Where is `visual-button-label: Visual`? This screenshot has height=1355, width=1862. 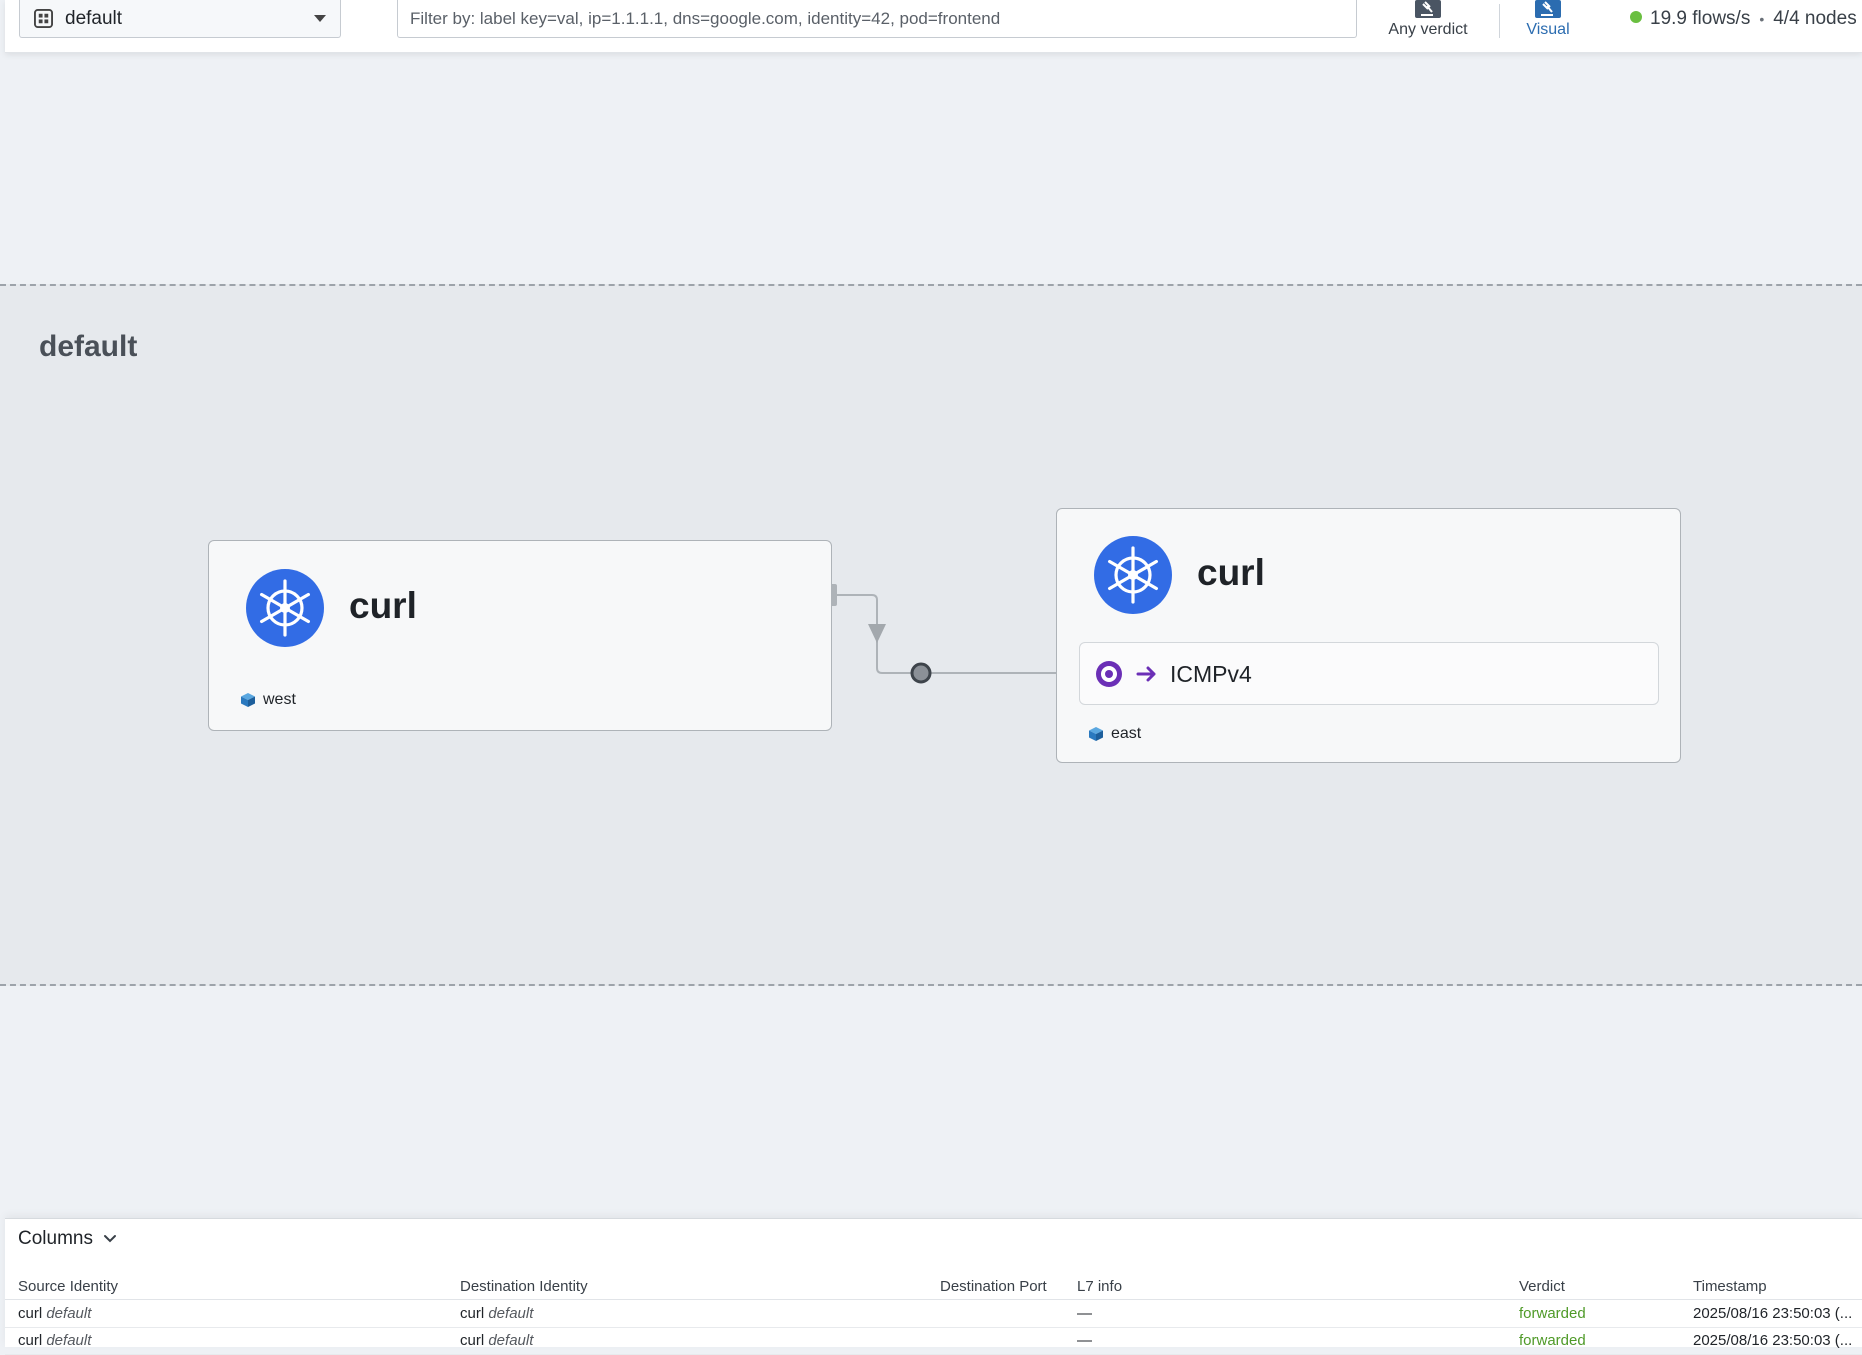
visual-button-label: Visual is located at coordinates (1548, 29).